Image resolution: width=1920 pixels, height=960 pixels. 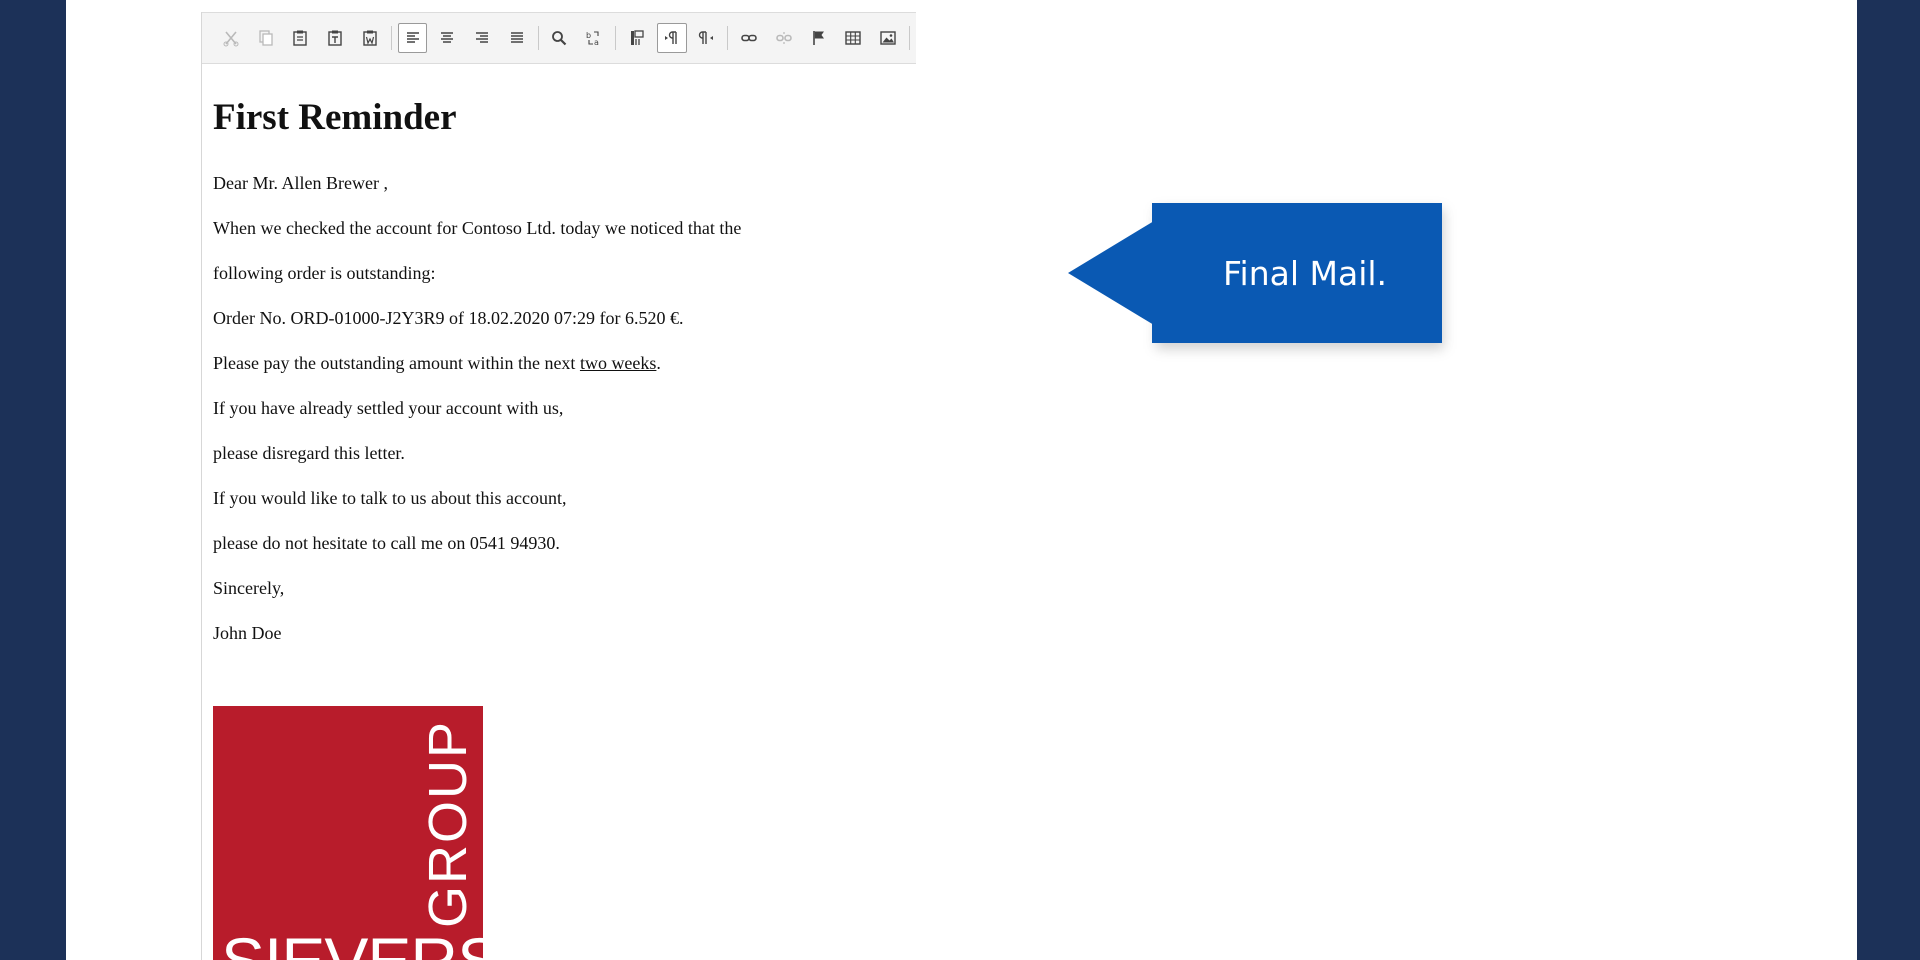 I want to click on paste-icon, so click(x=300, y=38).